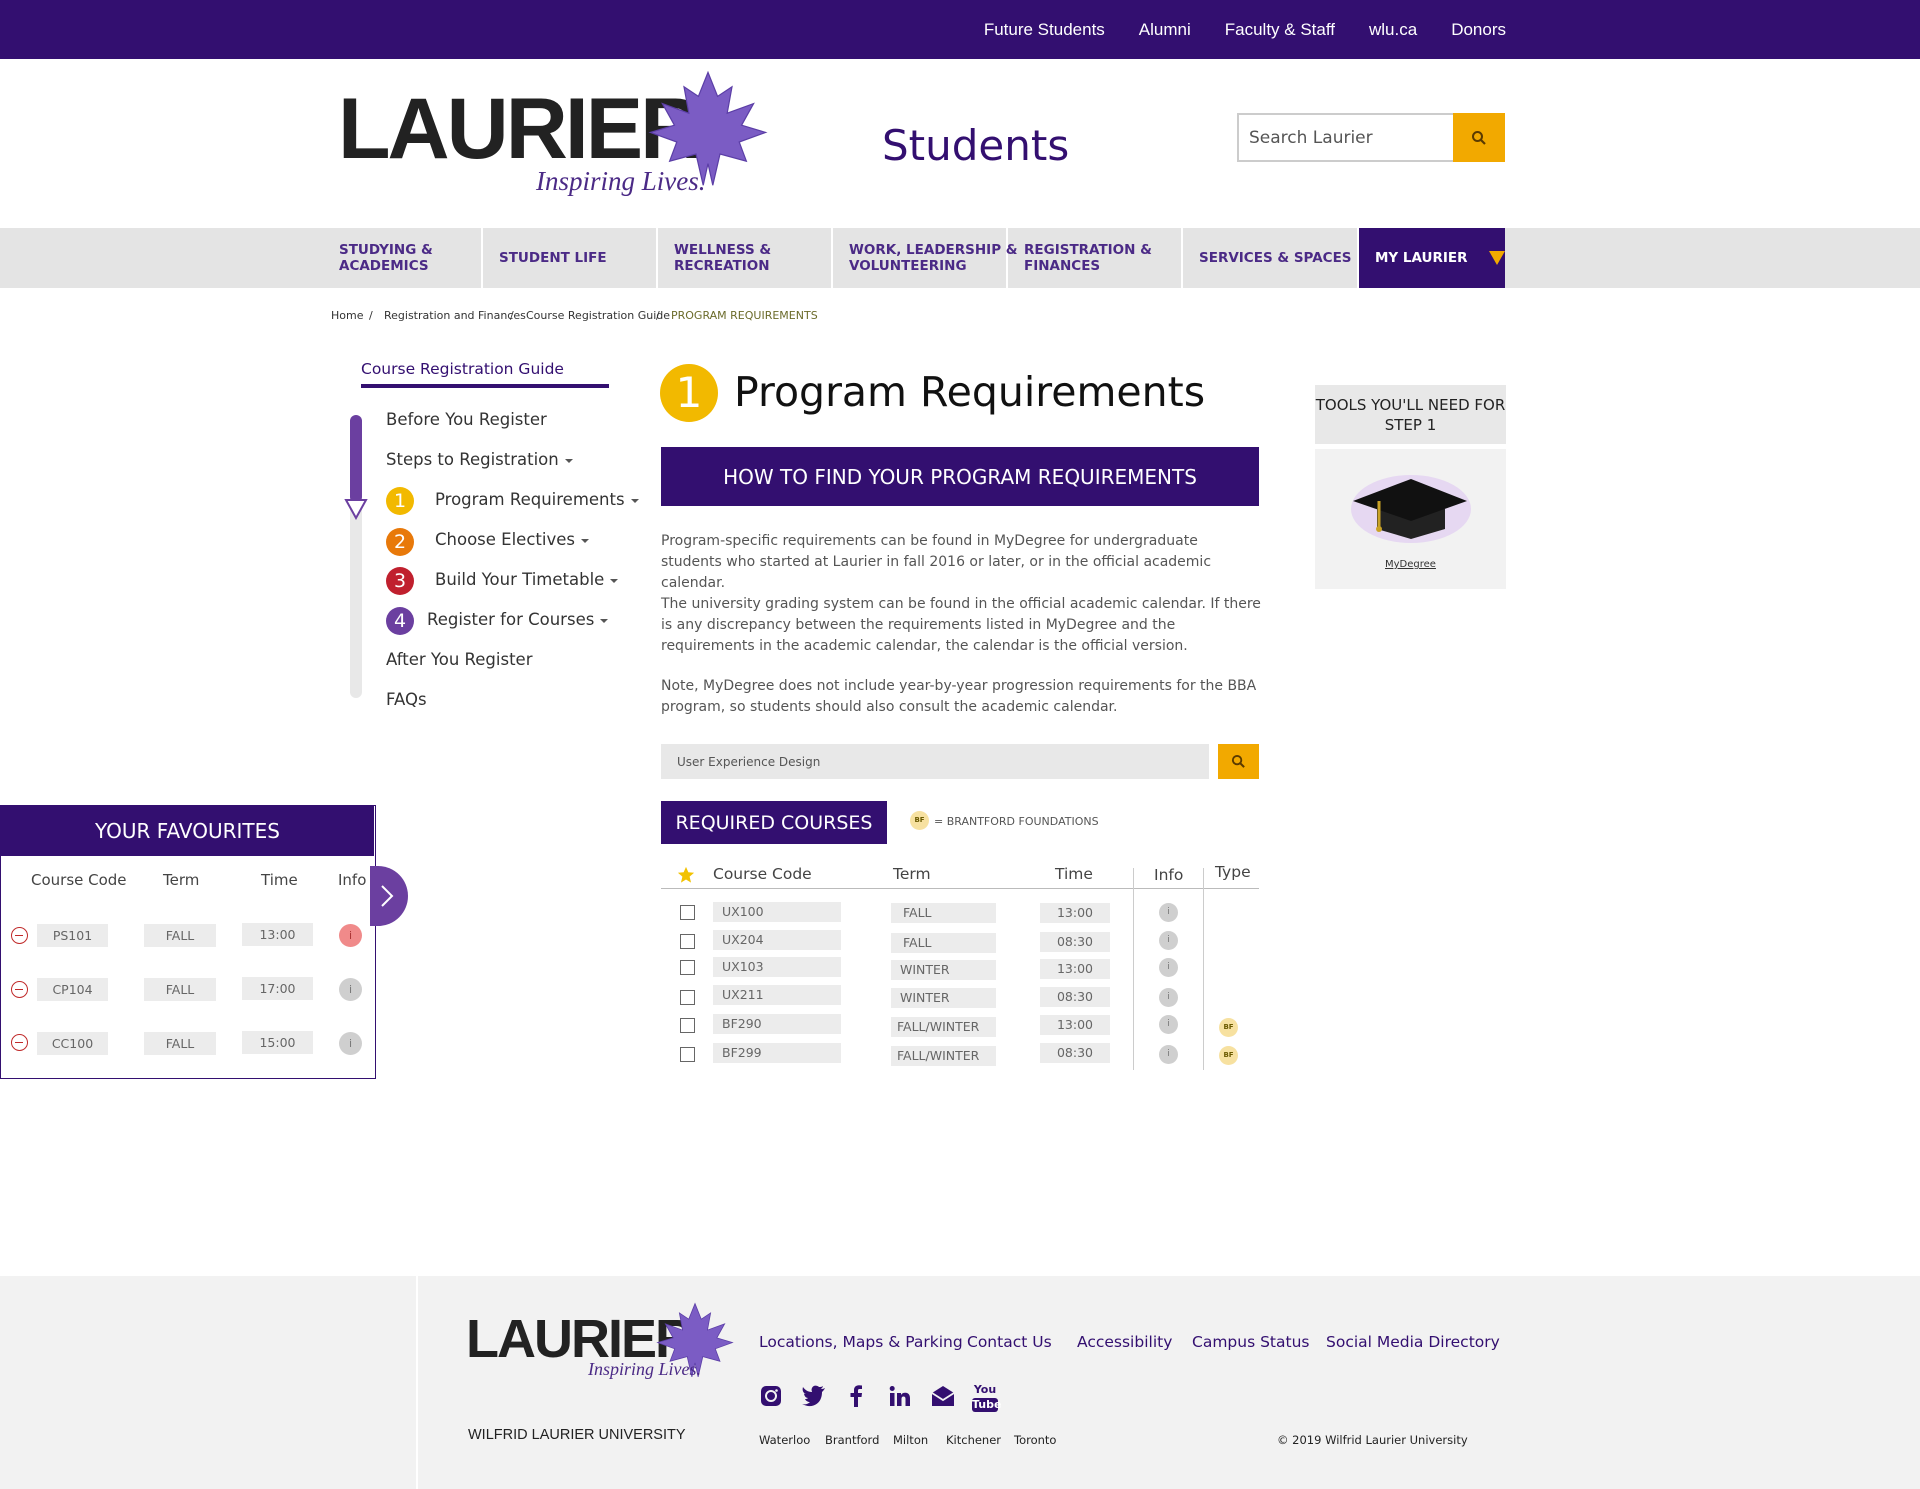 The width and height of the screenshot is (1920, 1489). Describe the element at coordinates (943, 998) in the screenshot. I see `course-term: WINTER` at that location.